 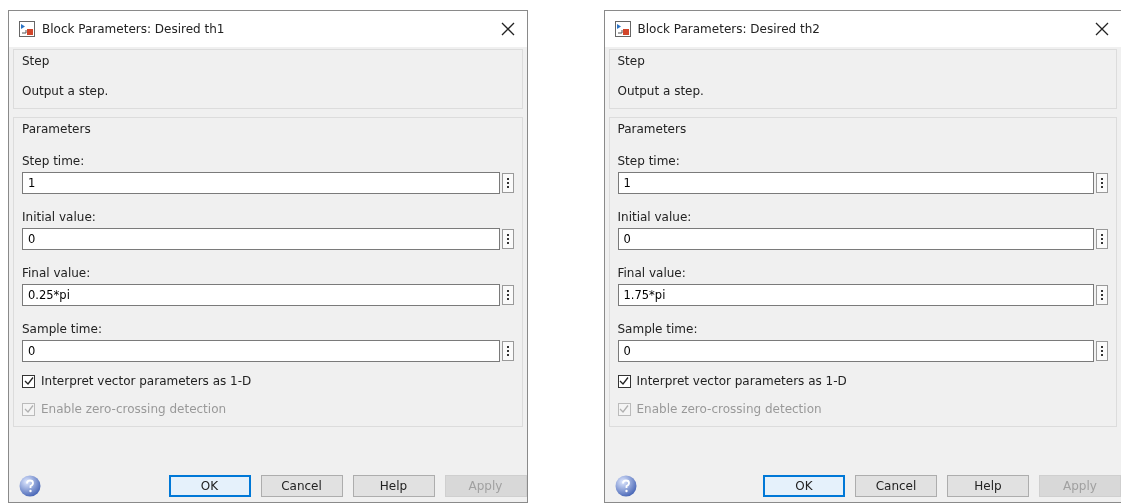 What do you see at coordinates (855, 295) in the screenshot?
I see `input-field: 1.75*pi` at bounding box center [855, 295].